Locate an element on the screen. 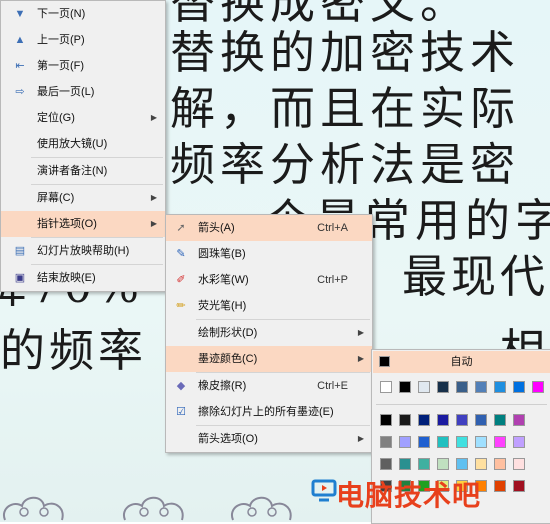 Image resolution: width=550 pixels, height=524 pixels. highlighter-icon: ✏ is located at coordinates (181, 306).